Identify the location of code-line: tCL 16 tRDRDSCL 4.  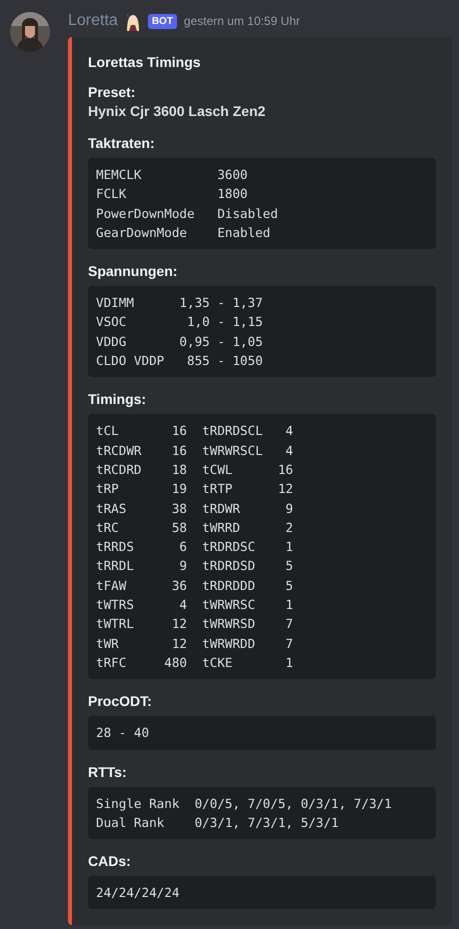
(195, 431).